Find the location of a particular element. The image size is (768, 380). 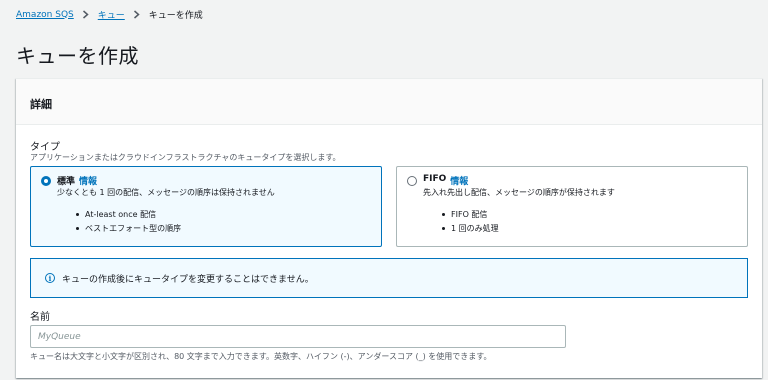

fifo-description: 先入れ先出し配信、メッセージの順序が保持されます is located at coordinates (519, 192).